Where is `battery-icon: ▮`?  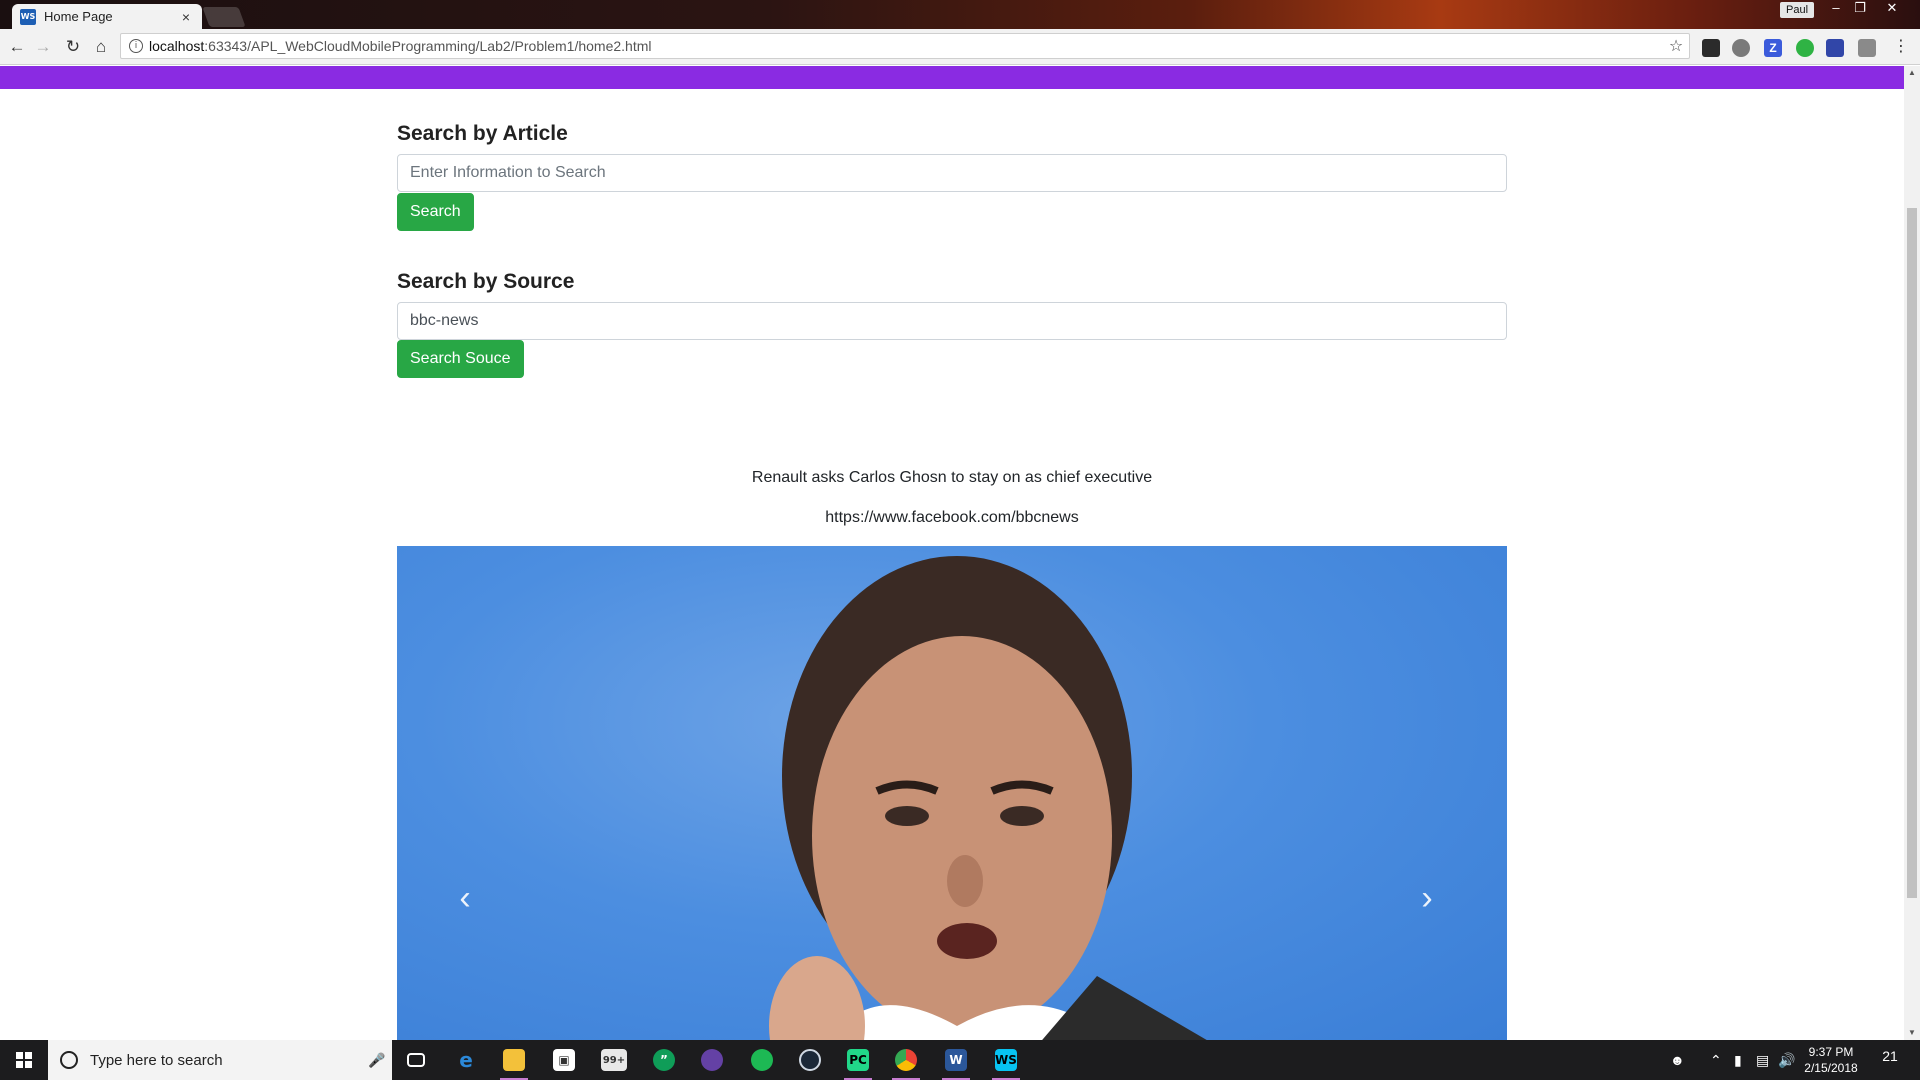
battery-icon: ▮ is located at coordinates (1738, 1060).